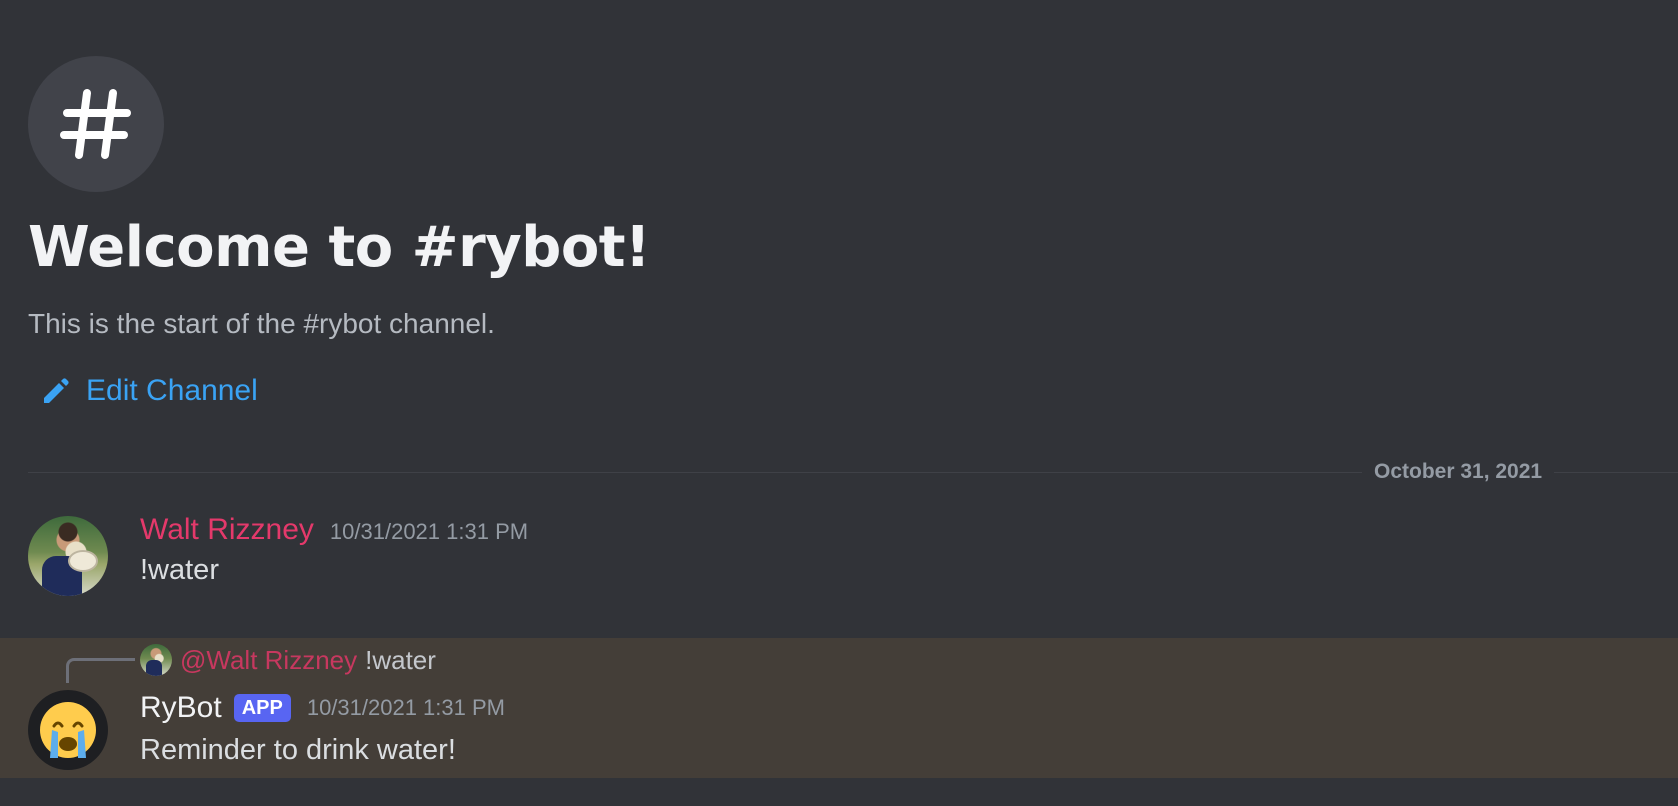 This screenshot has width=1678, height=806. I want to click on message-author: RyBot, so click(181, 708).